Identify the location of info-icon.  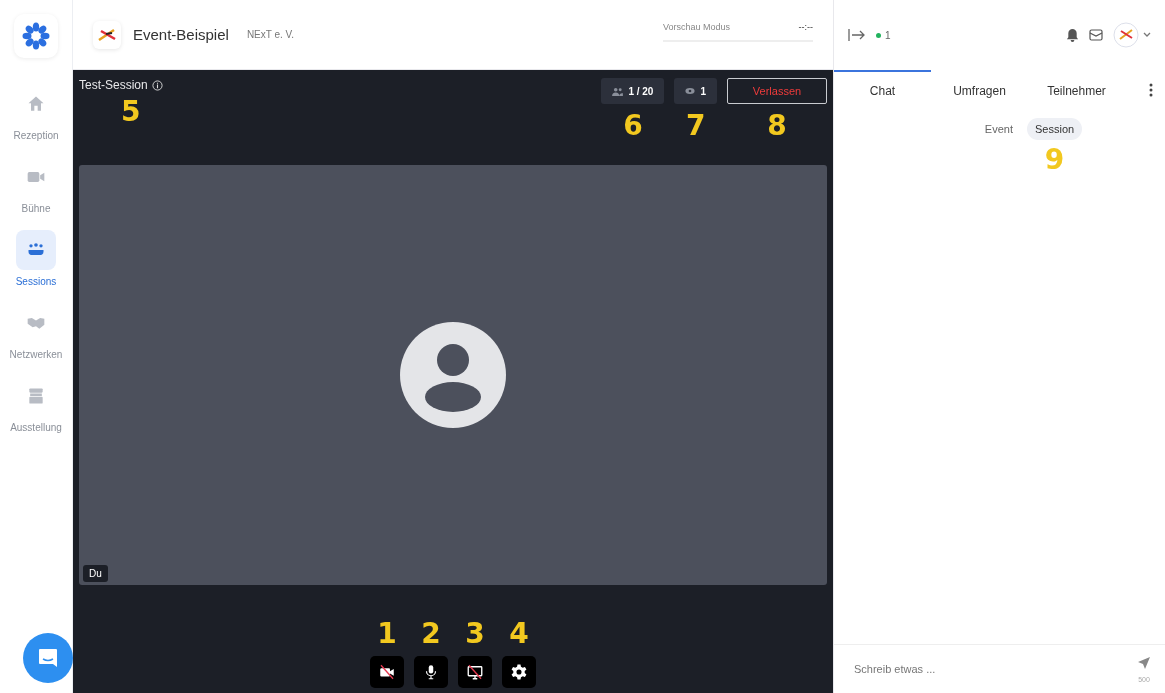
(157, 85).